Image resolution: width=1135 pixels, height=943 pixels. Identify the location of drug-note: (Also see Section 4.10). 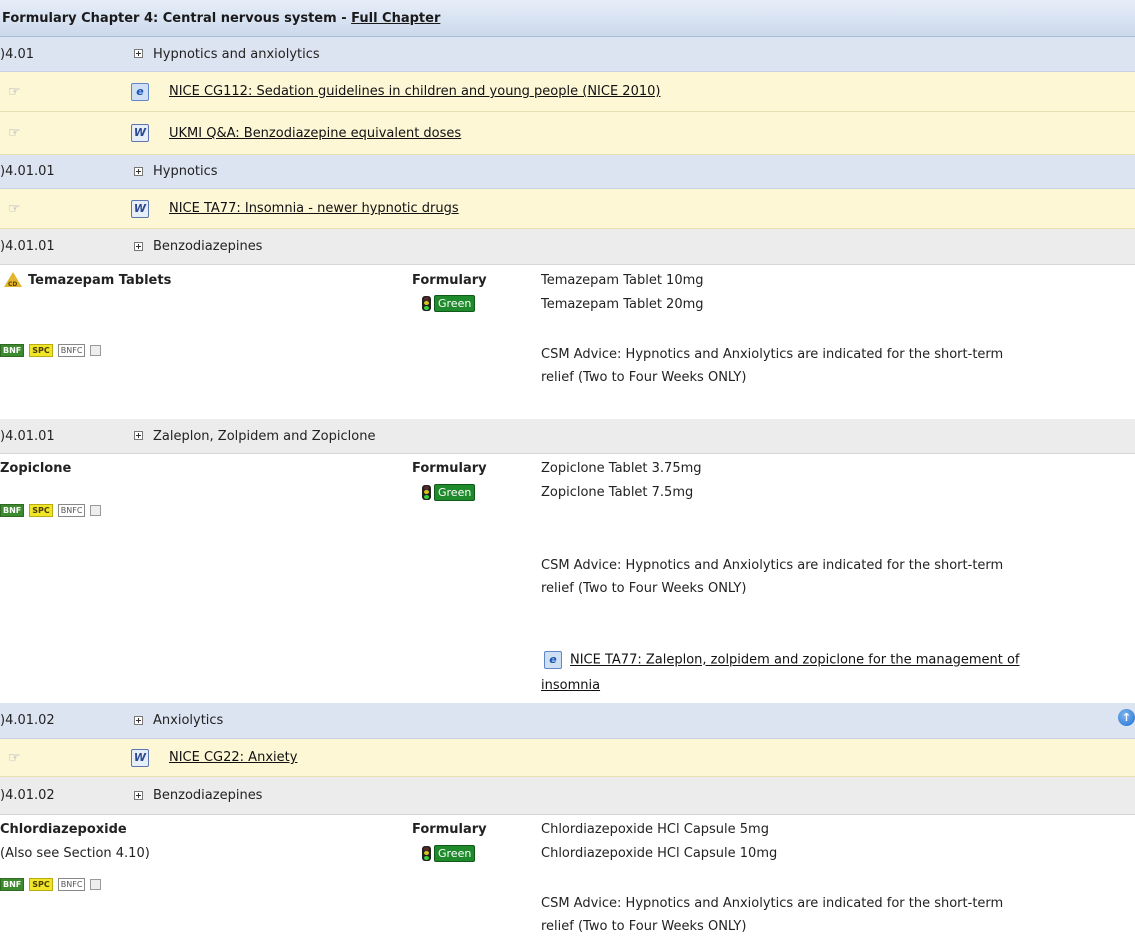
(75, 853).